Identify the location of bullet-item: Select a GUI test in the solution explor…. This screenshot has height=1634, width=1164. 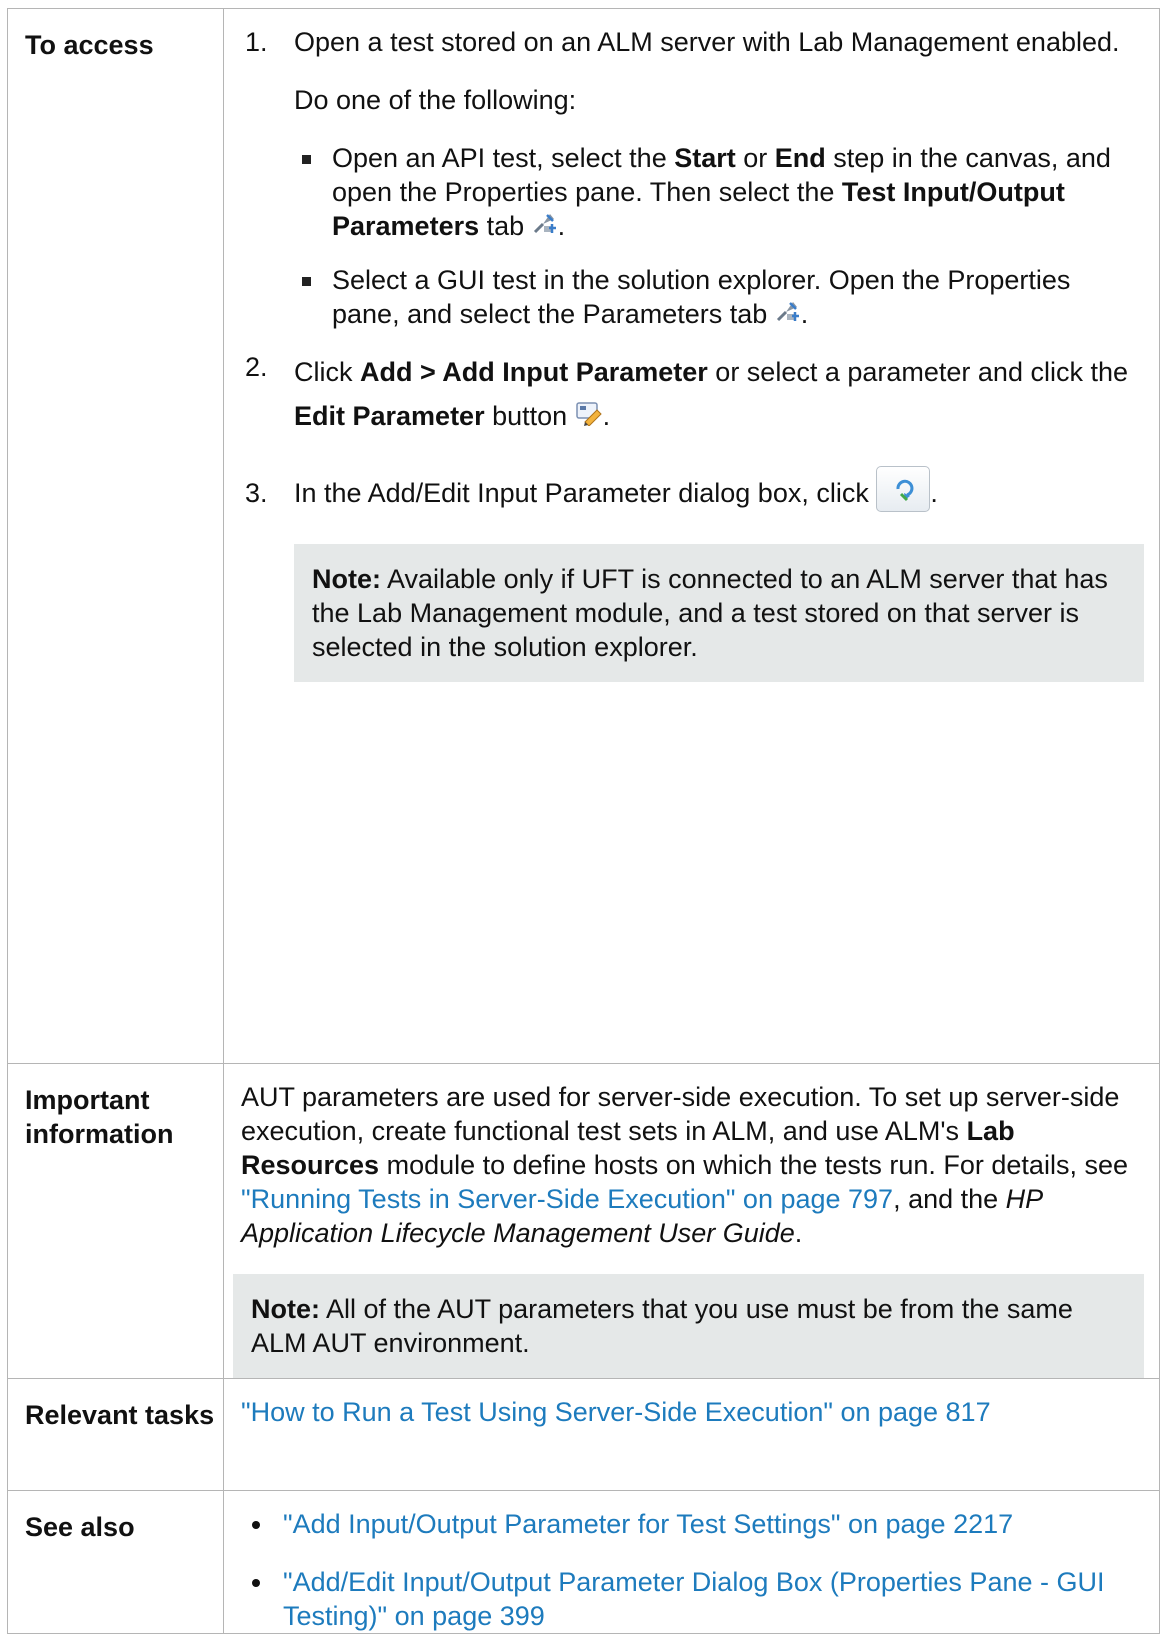
(692, 297).